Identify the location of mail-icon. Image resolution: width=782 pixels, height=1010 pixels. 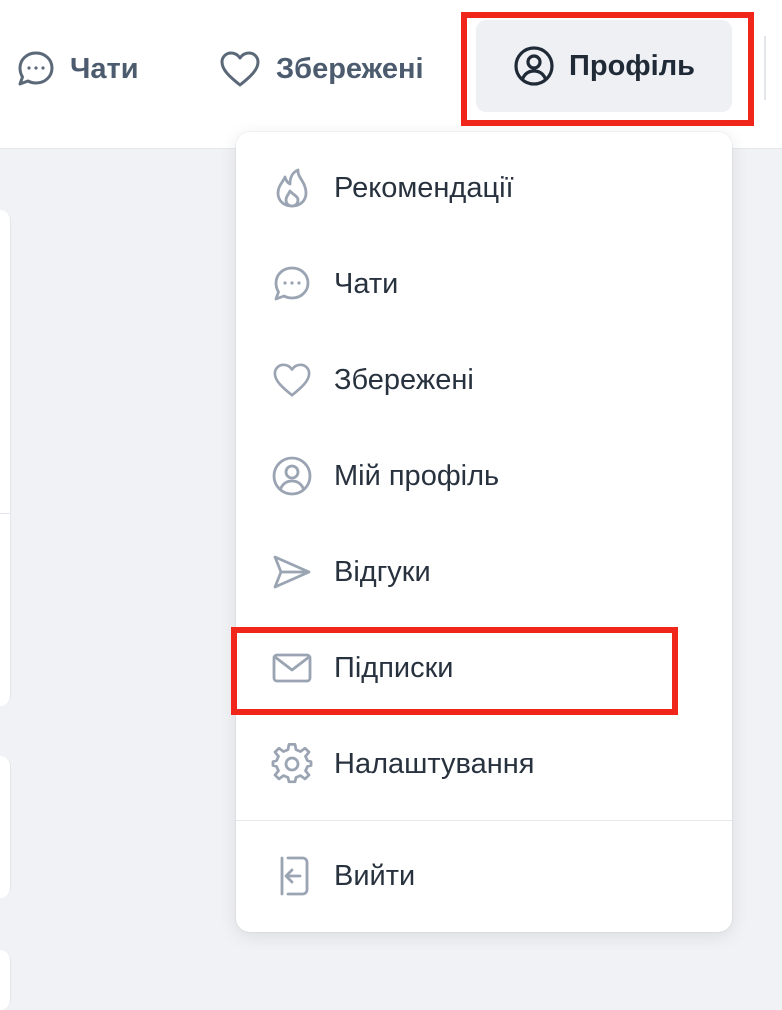
(292, 668).